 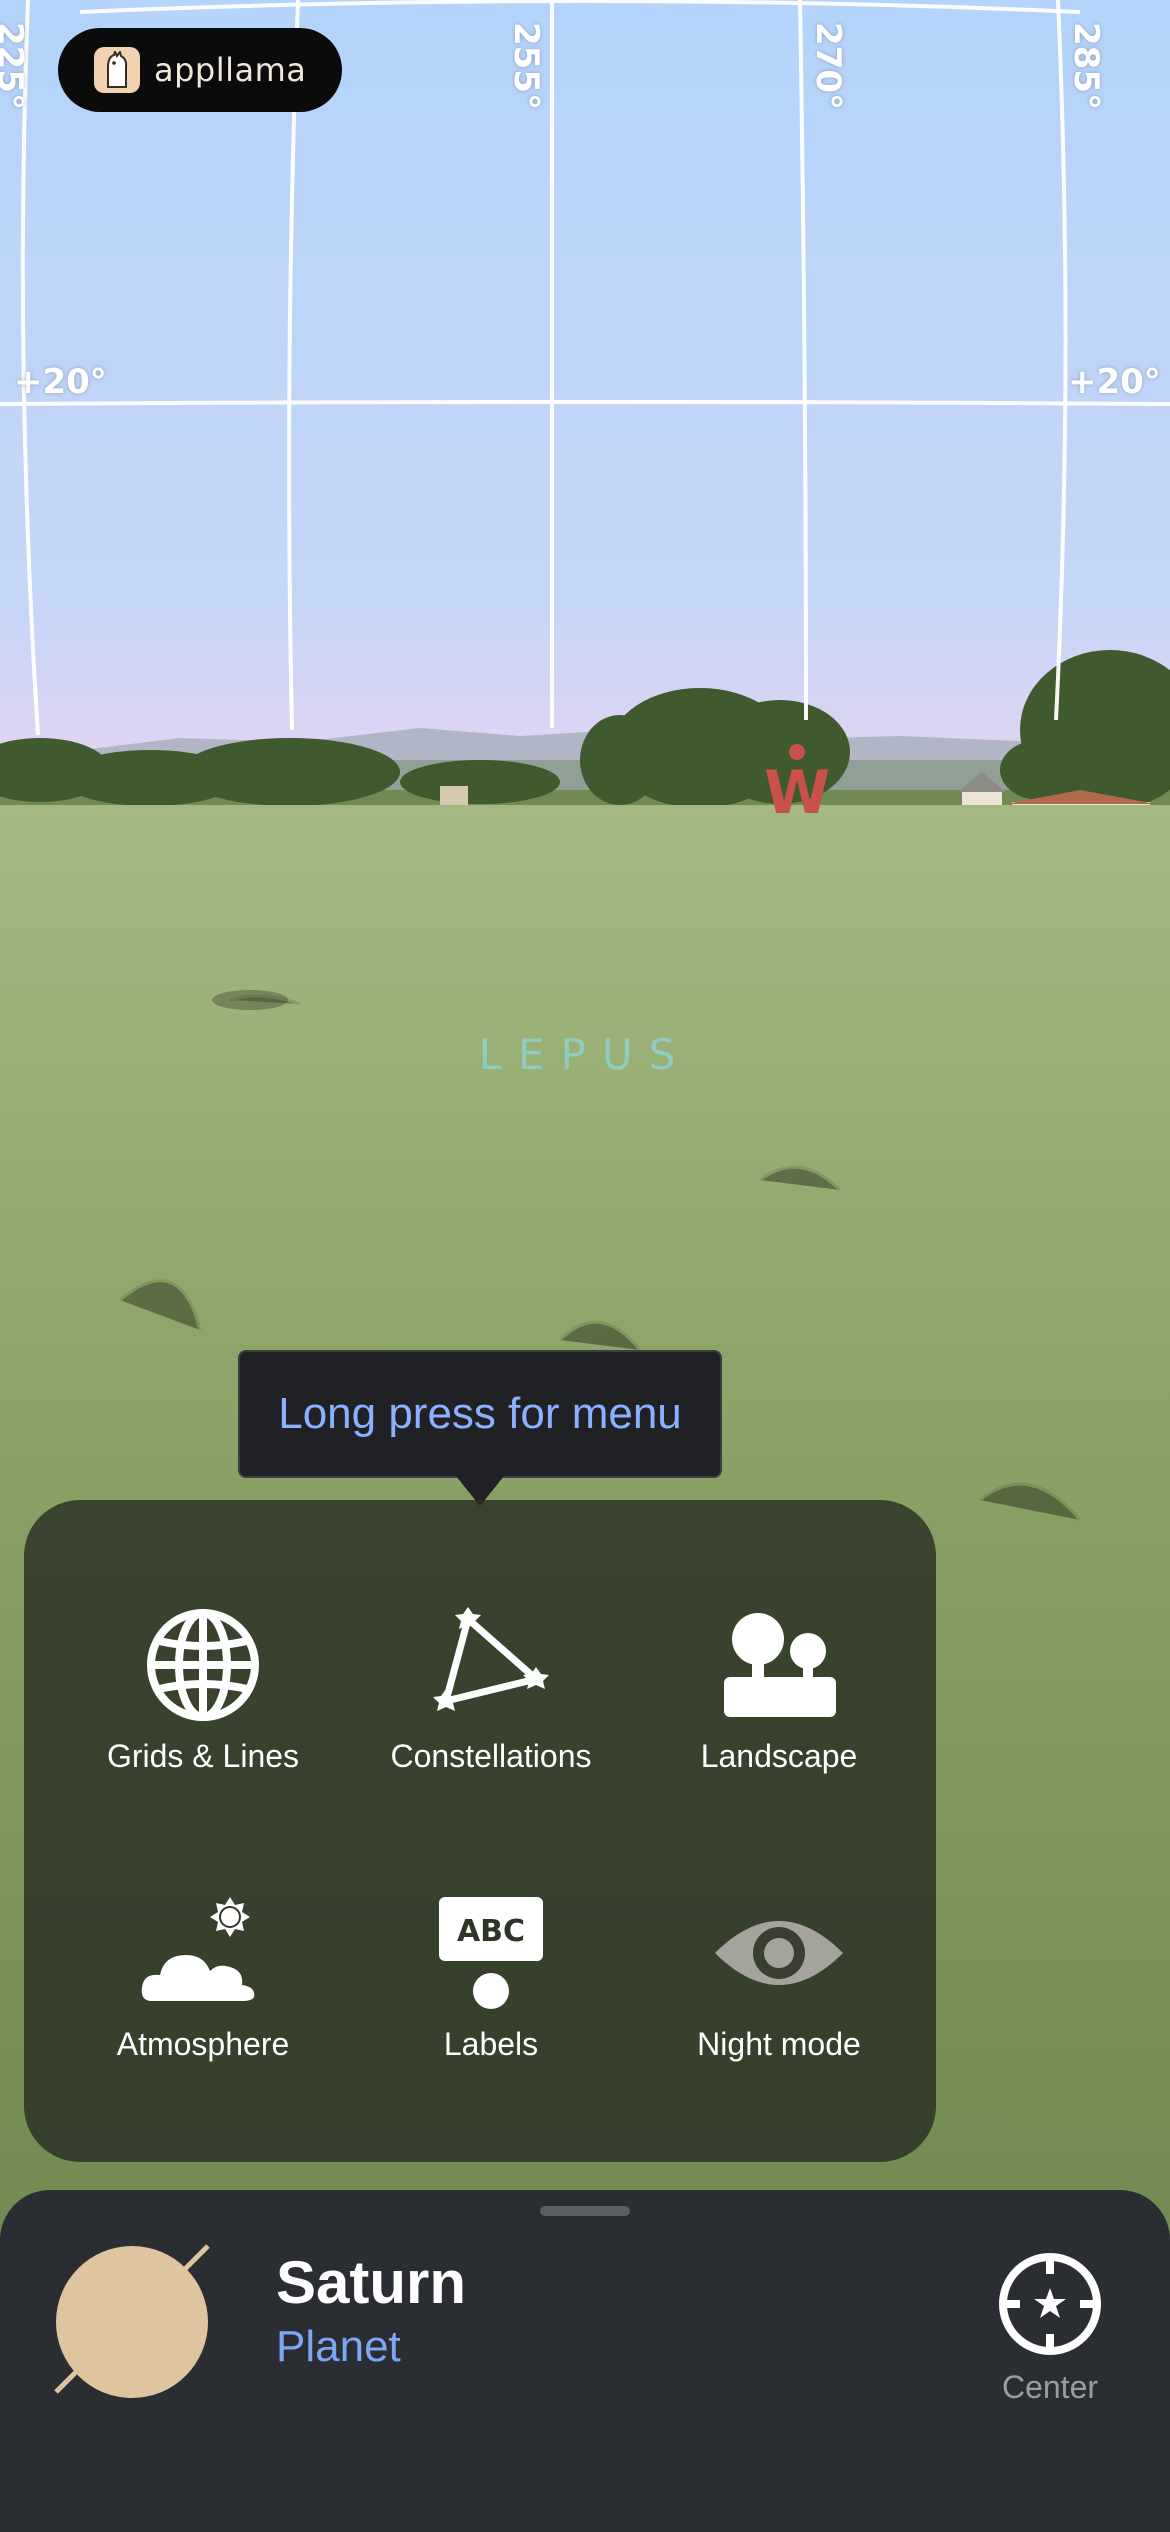 I want to click on brand-badge: appllama, so click(x=200, y=70).